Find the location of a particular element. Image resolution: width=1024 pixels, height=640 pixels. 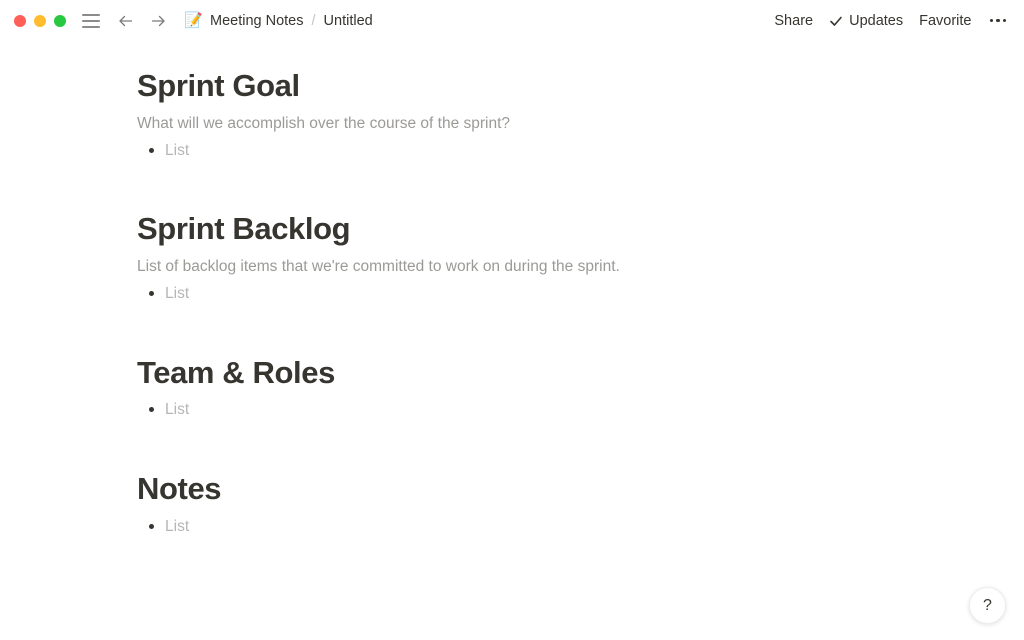

section-notes: Notes List is located at coordinates (580, 505).